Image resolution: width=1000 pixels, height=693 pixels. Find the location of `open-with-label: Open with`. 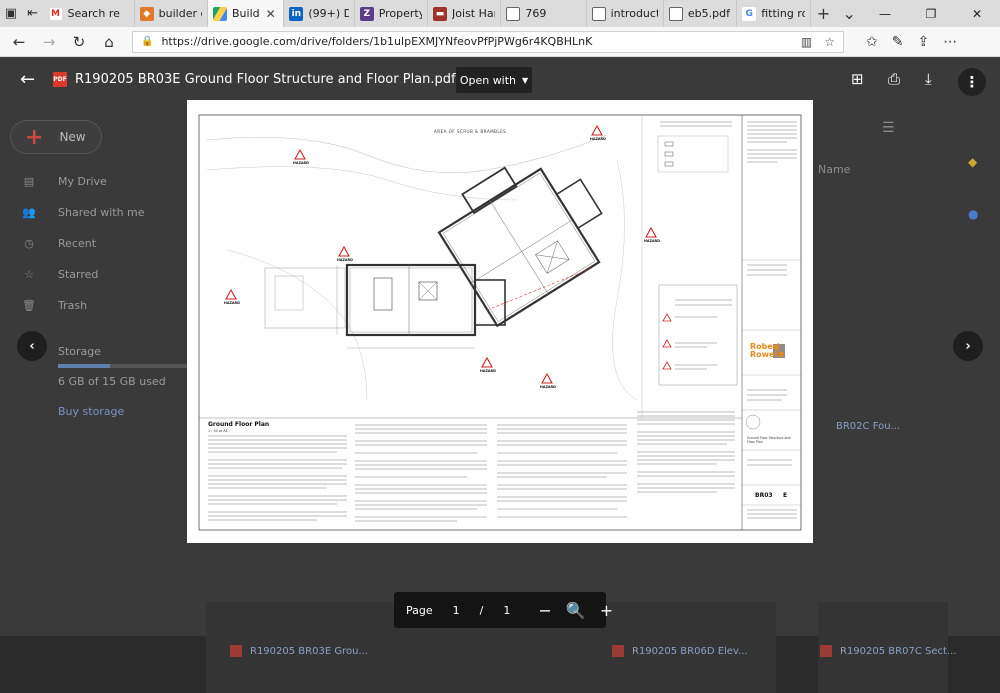

open-with-label: Open with is located at coordinates (488, 80).